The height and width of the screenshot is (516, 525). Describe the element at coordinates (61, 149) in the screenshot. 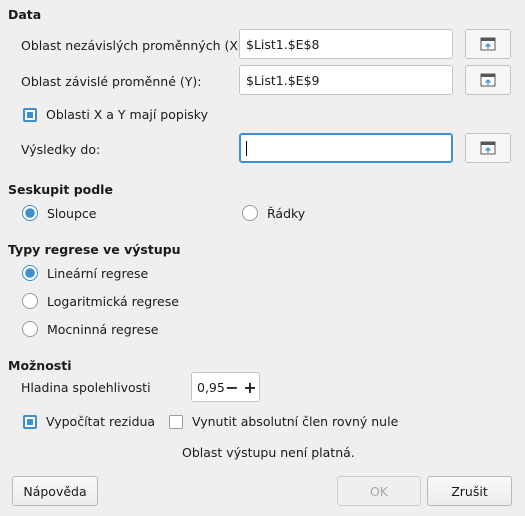

I see `results-label: Výsledky do:` at that location.